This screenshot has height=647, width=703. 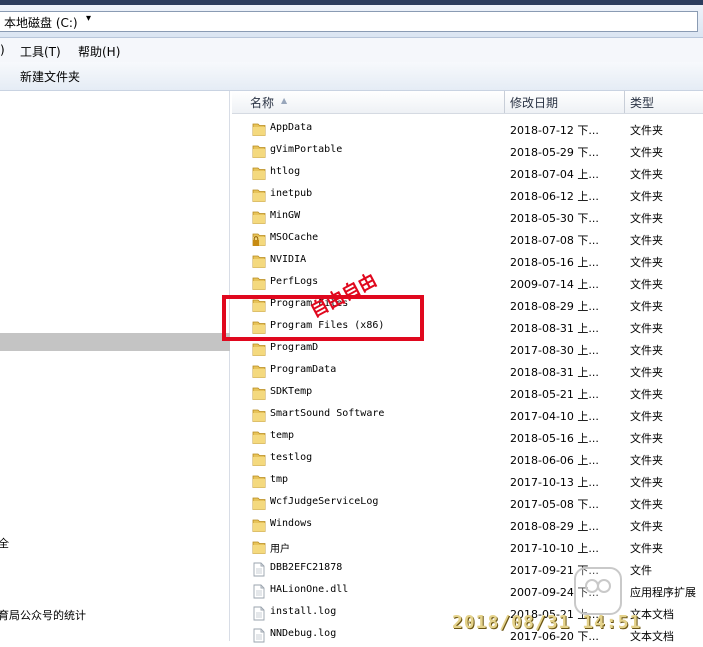 I want to click on file-name: ProgramD, so click(x=294, y=347).